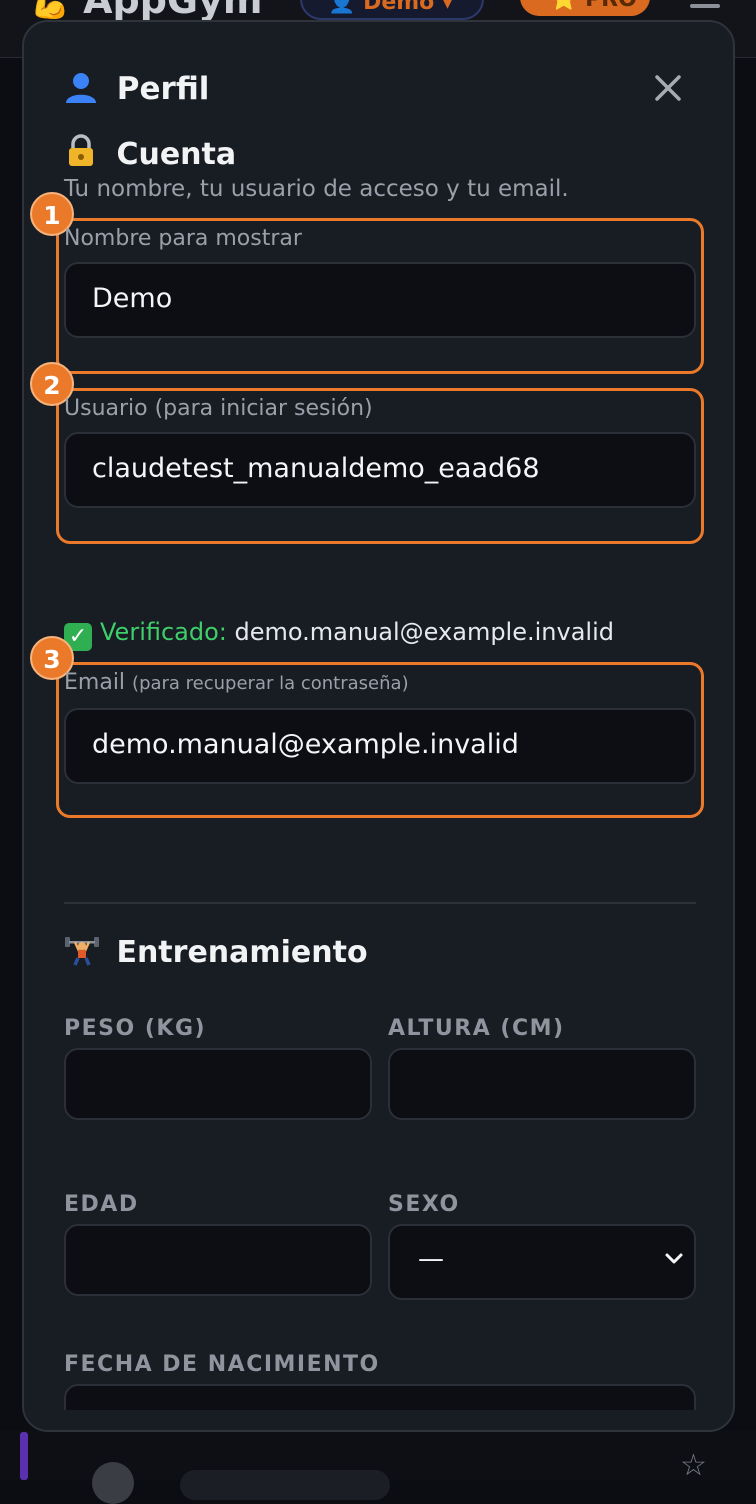  What do you see at coordinates (176, 154) in the screenshot?
I see `account-title-text: Cuenta` at bounding box center [176, 154].